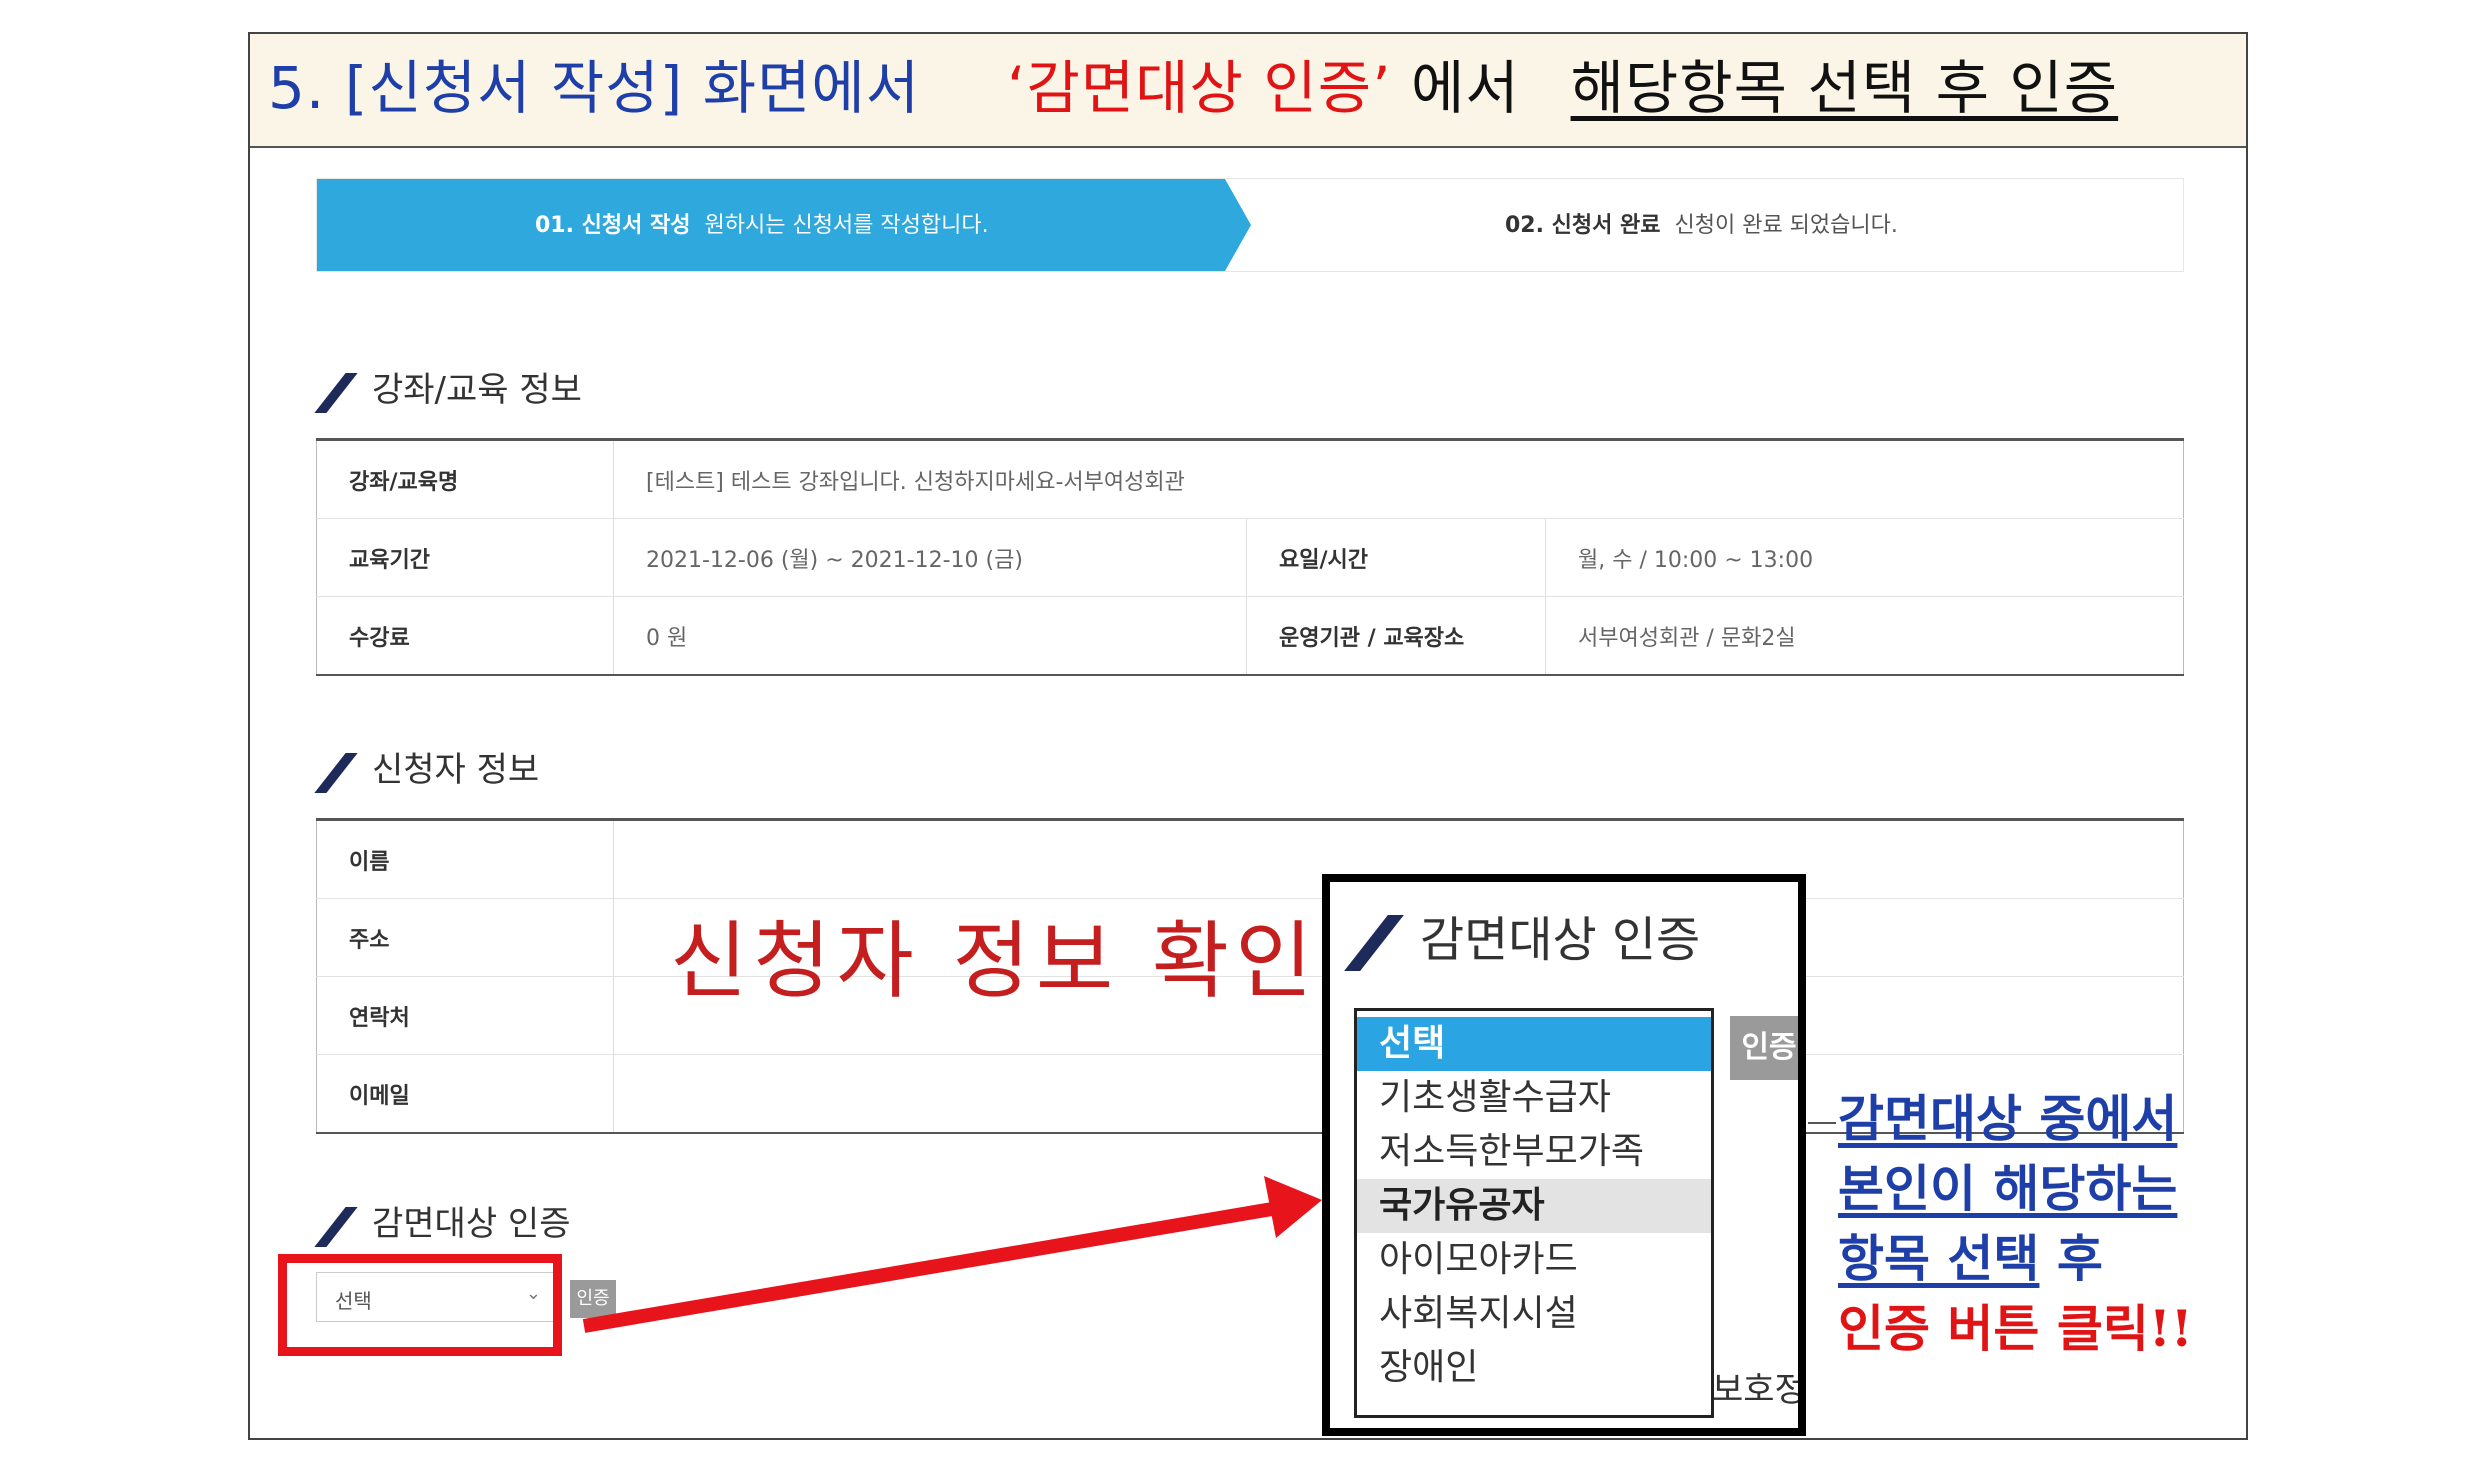 Image resolution: width=2479 pixels, height=1473 pixels. What do you see at coordinates (930, 636) in the screenshot?
I see `course-fee-value: 0 원` at bounding box center [930, 636].